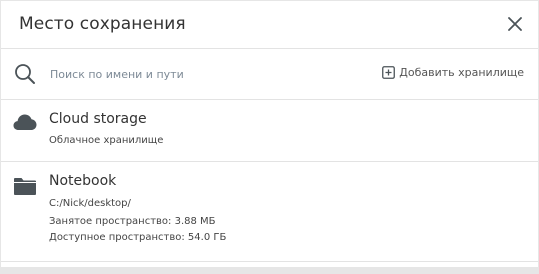 Image resolution: width=539 pixels, height=274 pixels. Describe the element at coordinates (25, 122) in the screenshot. I see `cloud-icon` at that location.